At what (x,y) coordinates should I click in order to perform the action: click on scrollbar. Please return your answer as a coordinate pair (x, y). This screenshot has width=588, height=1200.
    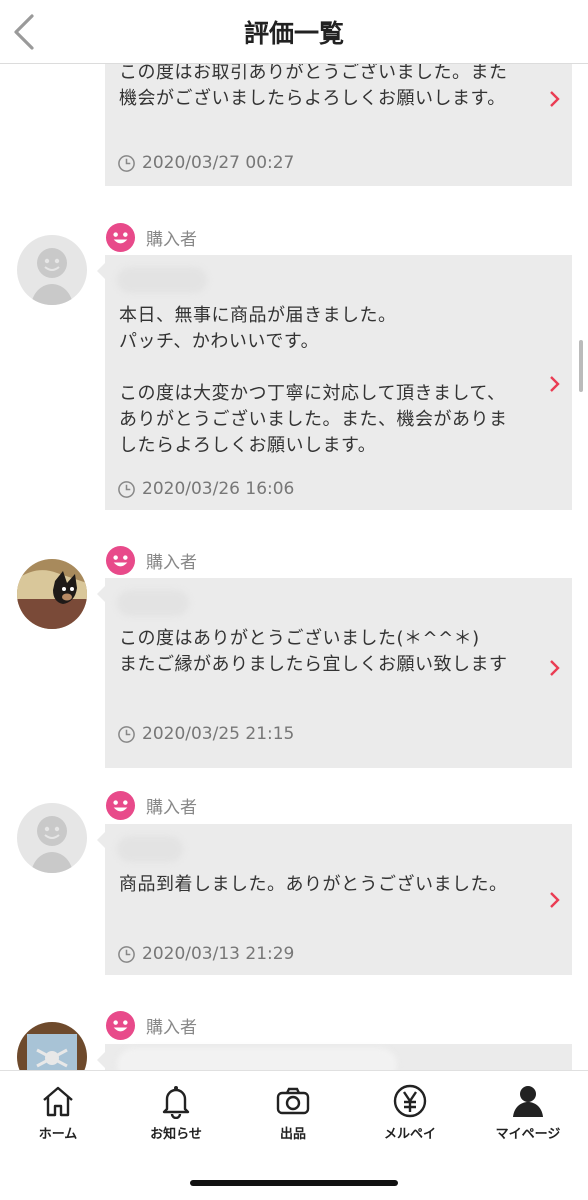
    Looking at the image, I should click on (581, 366).